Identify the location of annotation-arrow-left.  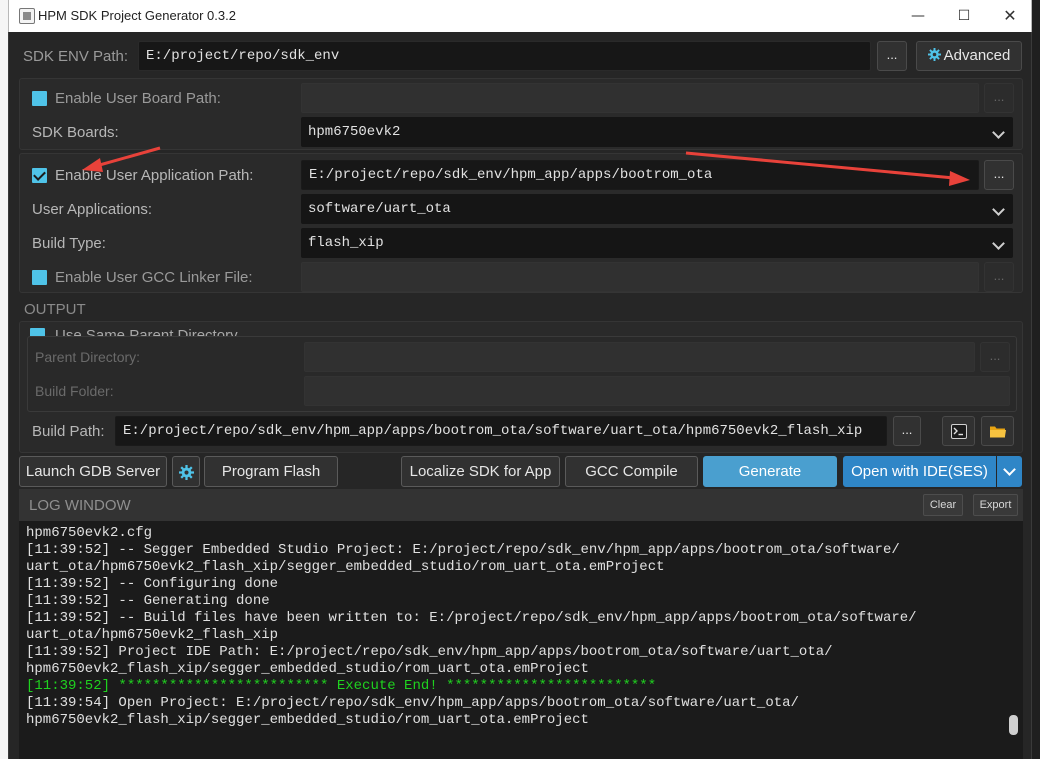
(121, 159).